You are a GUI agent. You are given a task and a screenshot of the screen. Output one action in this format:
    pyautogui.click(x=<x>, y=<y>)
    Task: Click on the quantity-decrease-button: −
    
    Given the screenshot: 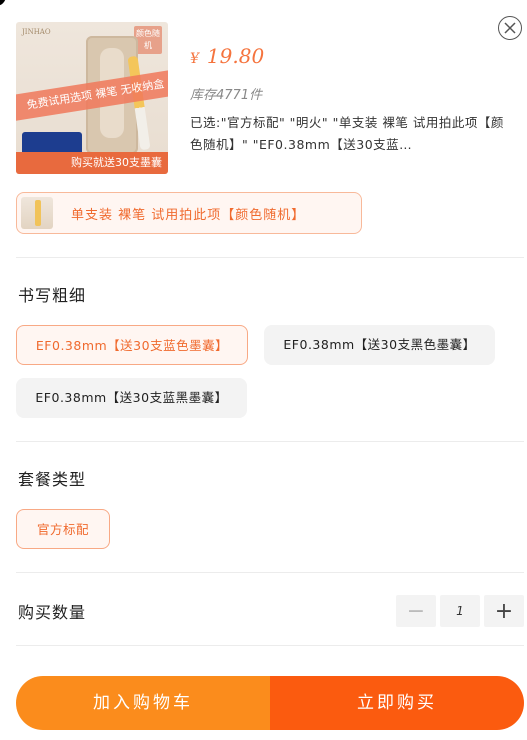 What is the action you would take?
    pyautogui.click(x=416, y=611)
    